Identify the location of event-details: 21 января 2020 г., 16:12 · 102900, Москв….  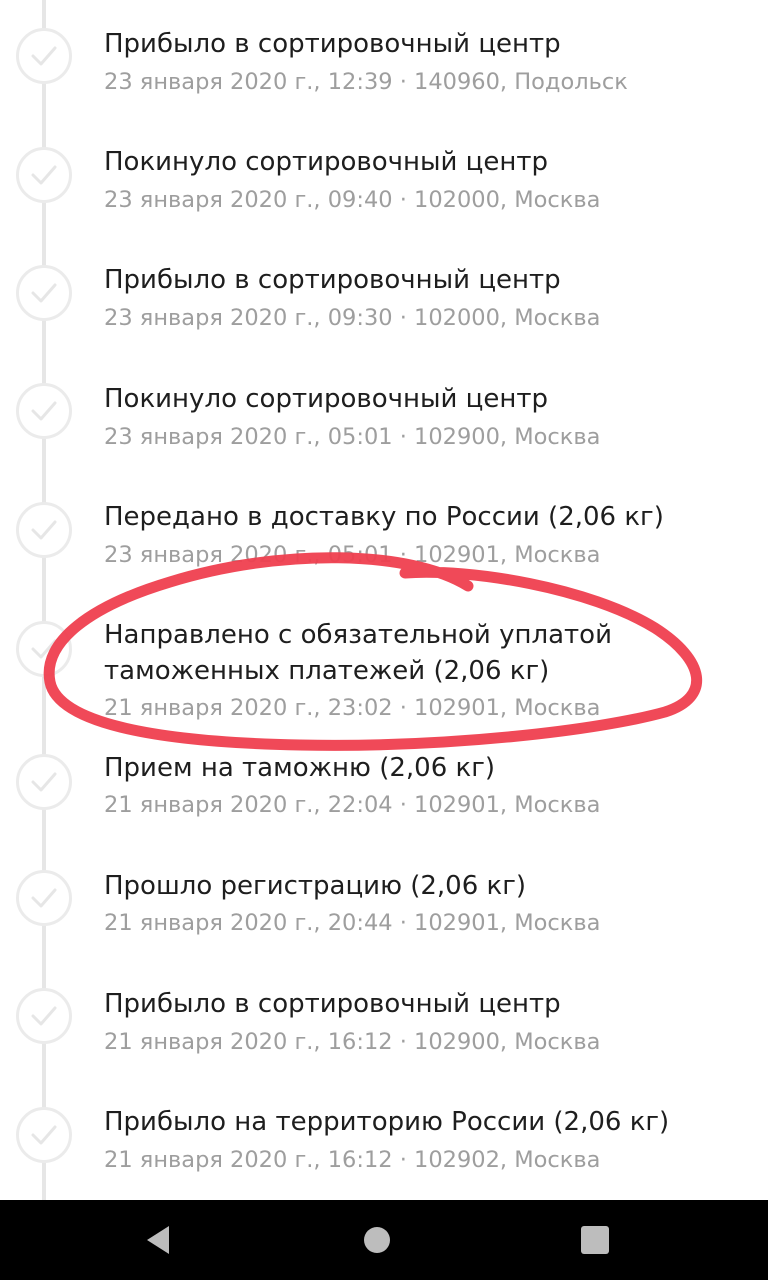
(352, 1042).